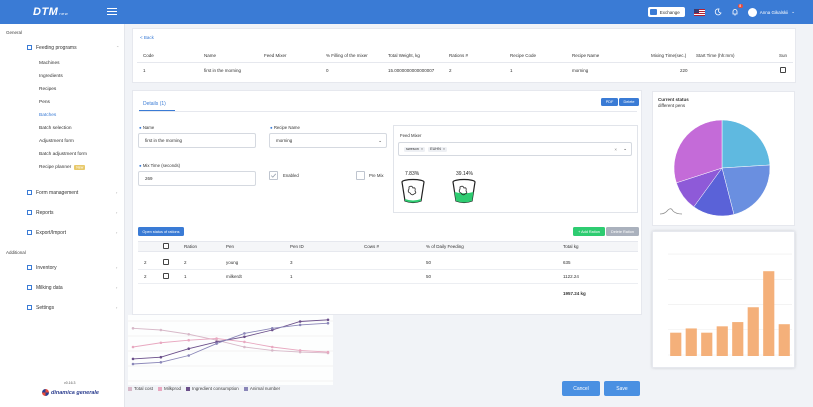  I want to click on pie-slice, so click(746, 144).